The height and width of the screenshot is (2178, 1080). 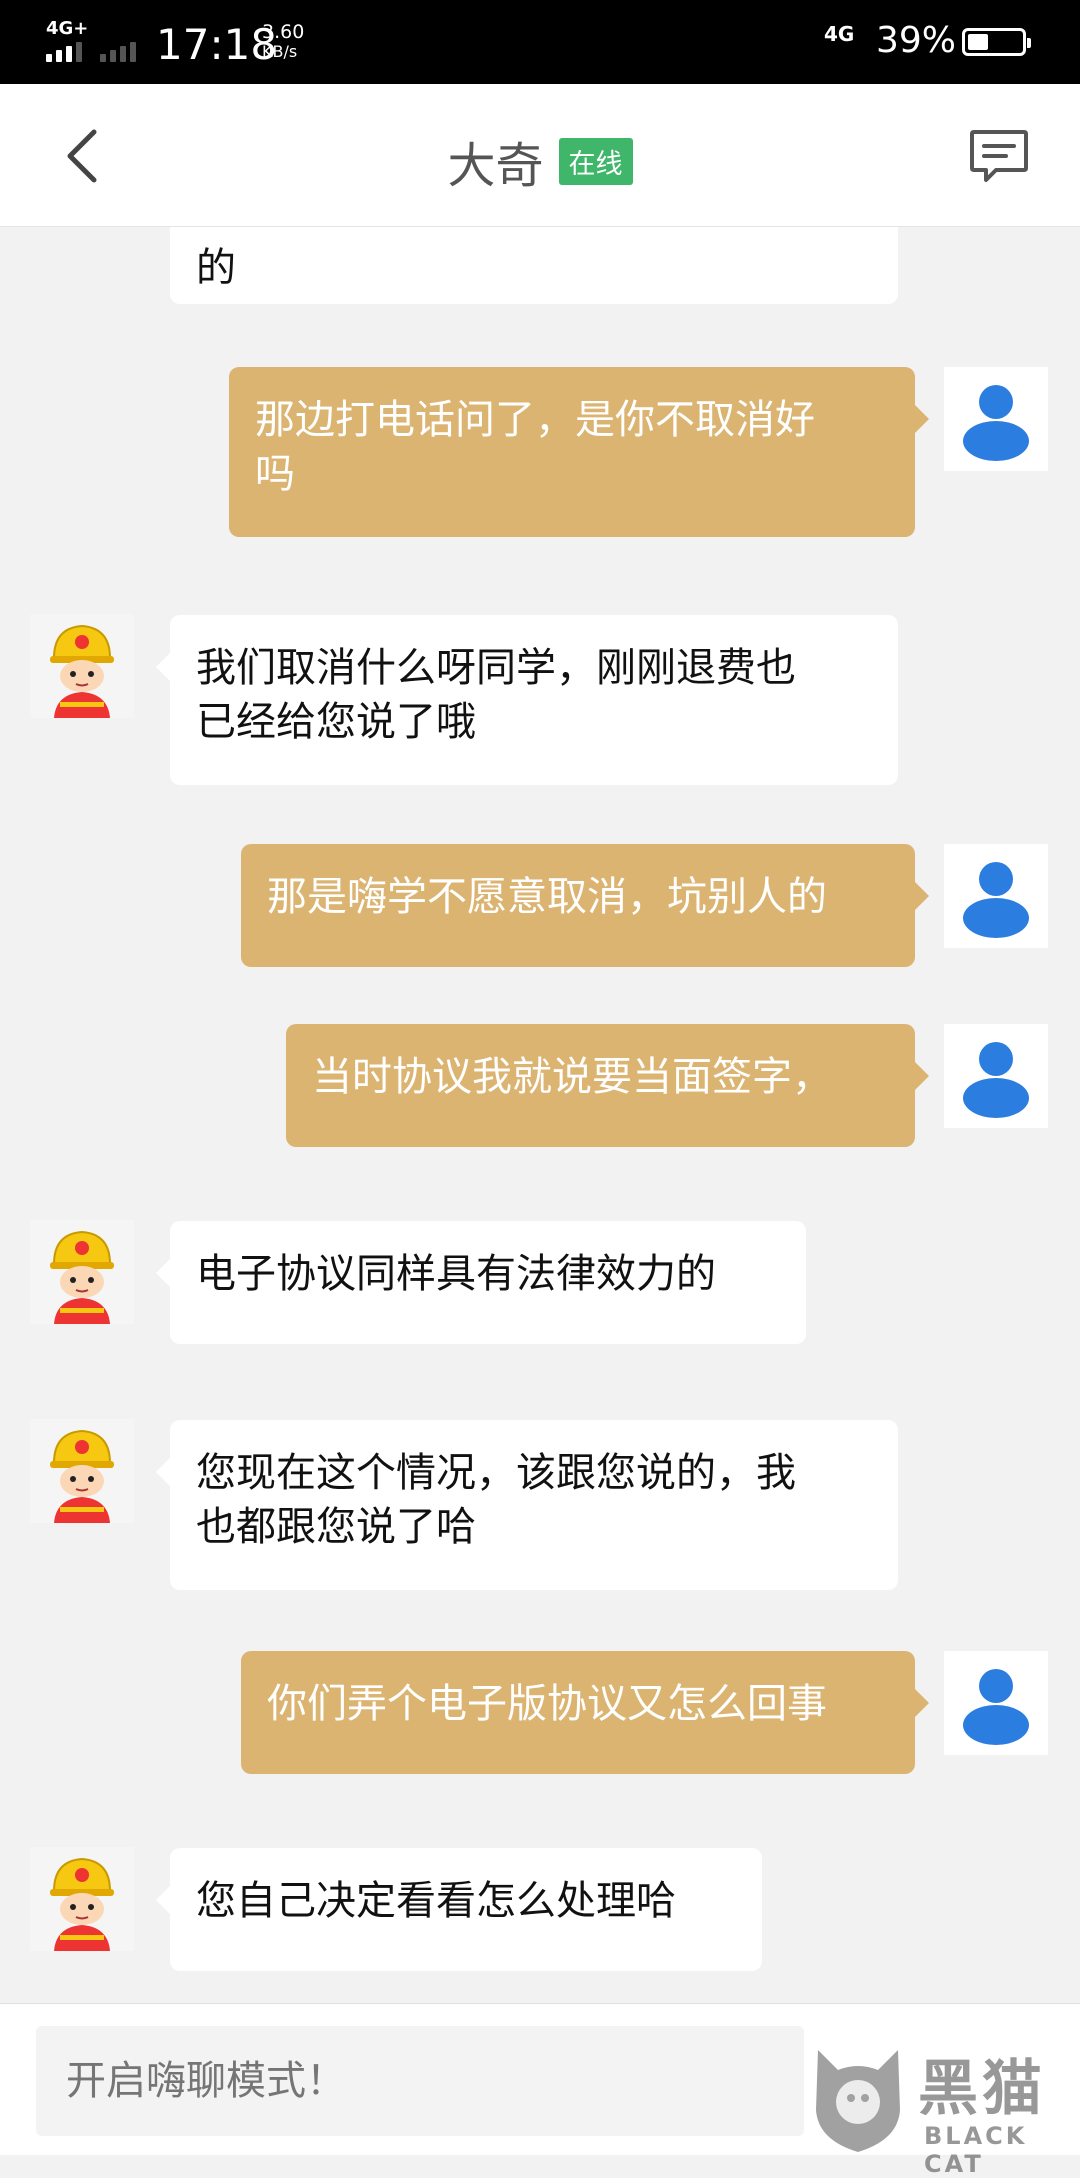 I want to click on title-area: 大奇 在线, so click(x=540, y=161).